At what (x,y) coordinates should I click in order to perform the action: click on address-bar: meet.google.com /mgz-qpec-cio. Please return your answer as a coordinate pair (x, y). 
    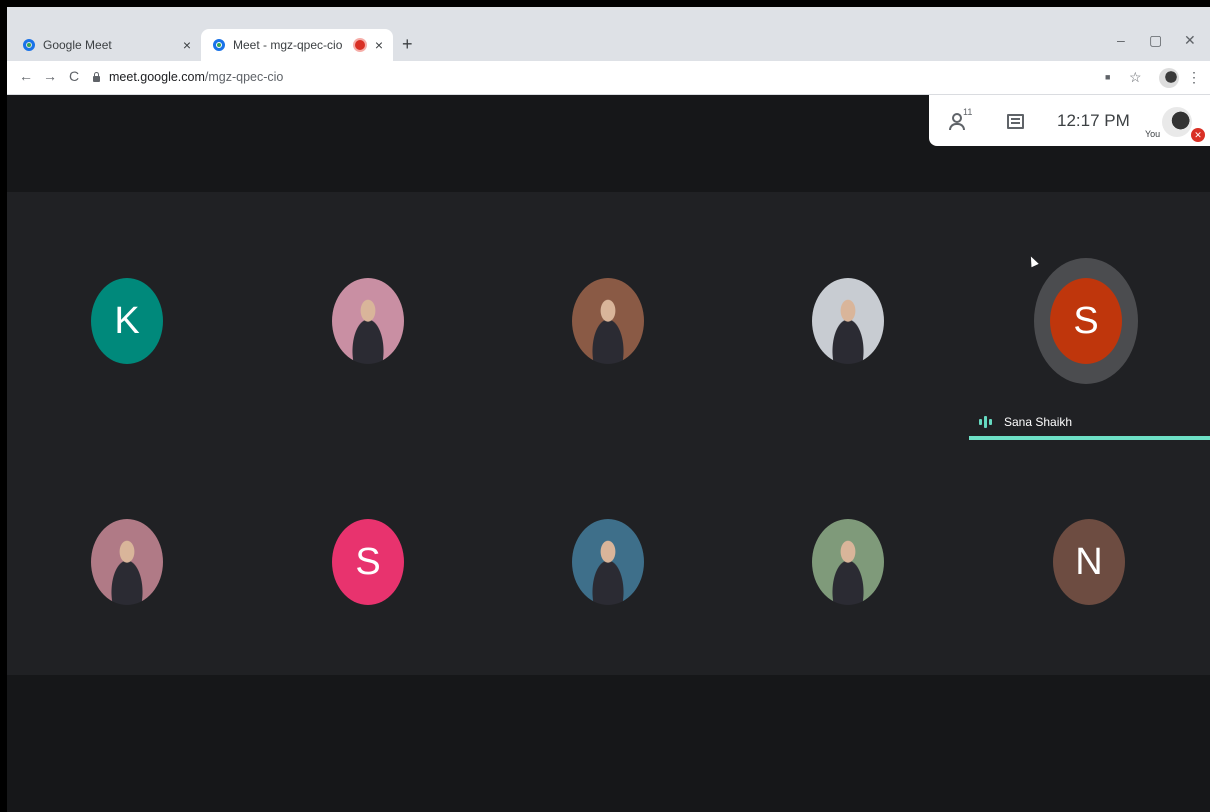
    Looking at the image, I should click on (593, 77).